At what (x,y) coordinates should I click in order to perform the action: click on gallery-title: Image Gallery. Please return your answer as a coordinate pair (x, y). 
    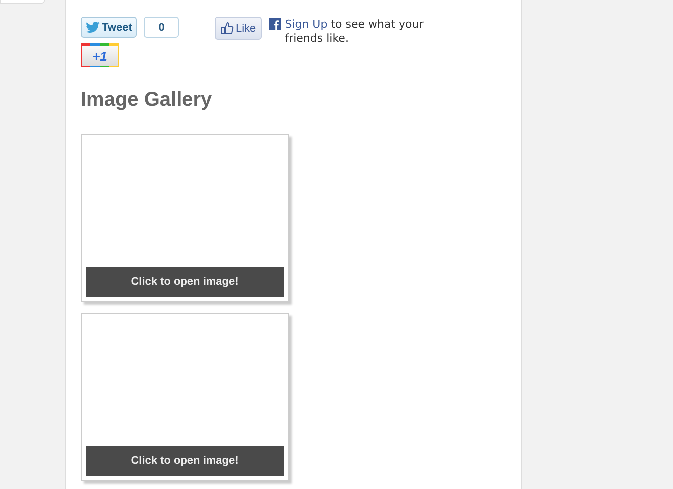
    Looking at the image, I should click on (147, 100).